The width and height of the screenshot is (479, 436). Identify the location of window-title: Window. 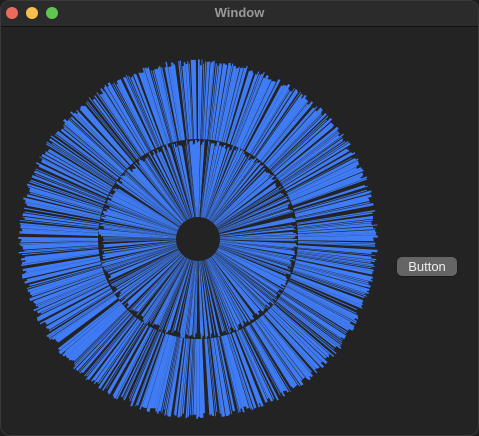
(239, 12).